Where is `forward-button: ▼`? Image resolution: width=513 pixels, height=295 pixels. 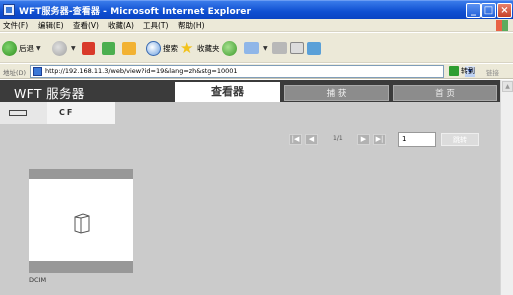
forward-button: ▼ is located at coordinates (64, 48).